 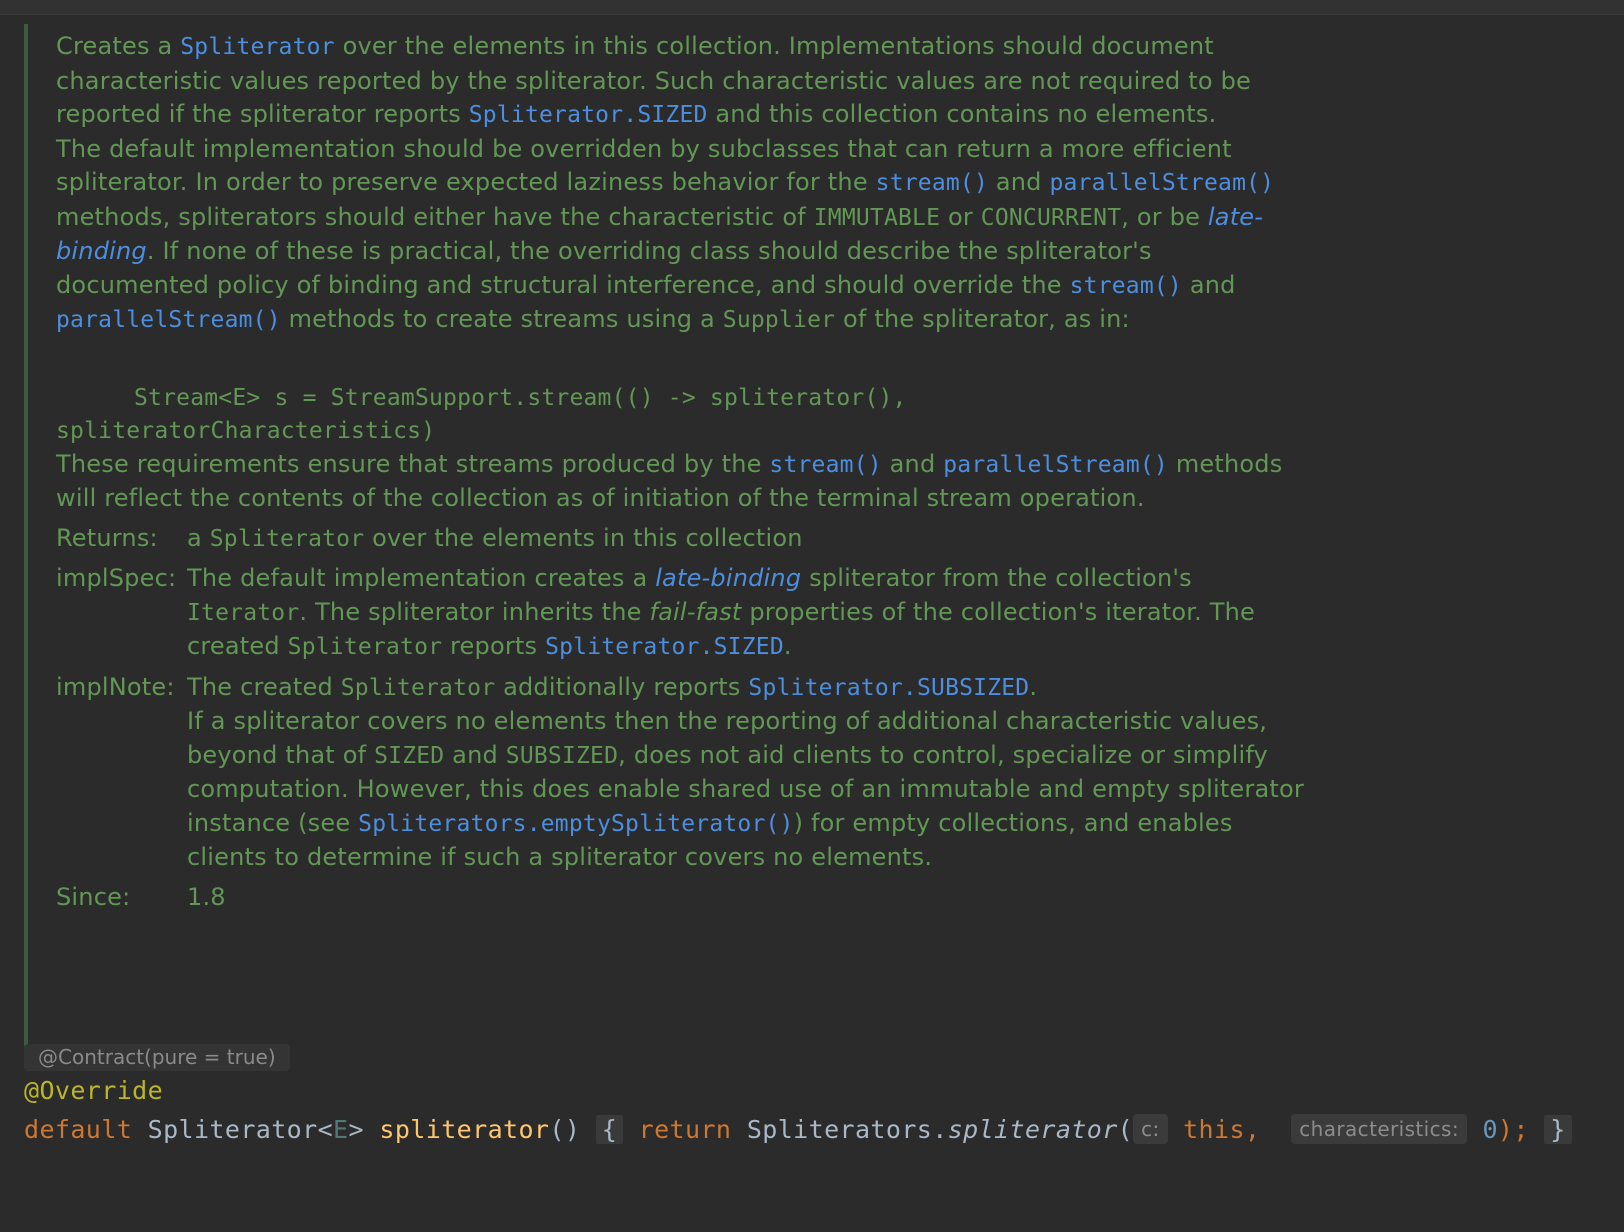 What do you see at coordinates (877, 217) in the screenshot?
I see `immutable-code: IMMUTABLE` at bounding box center [877, 217].